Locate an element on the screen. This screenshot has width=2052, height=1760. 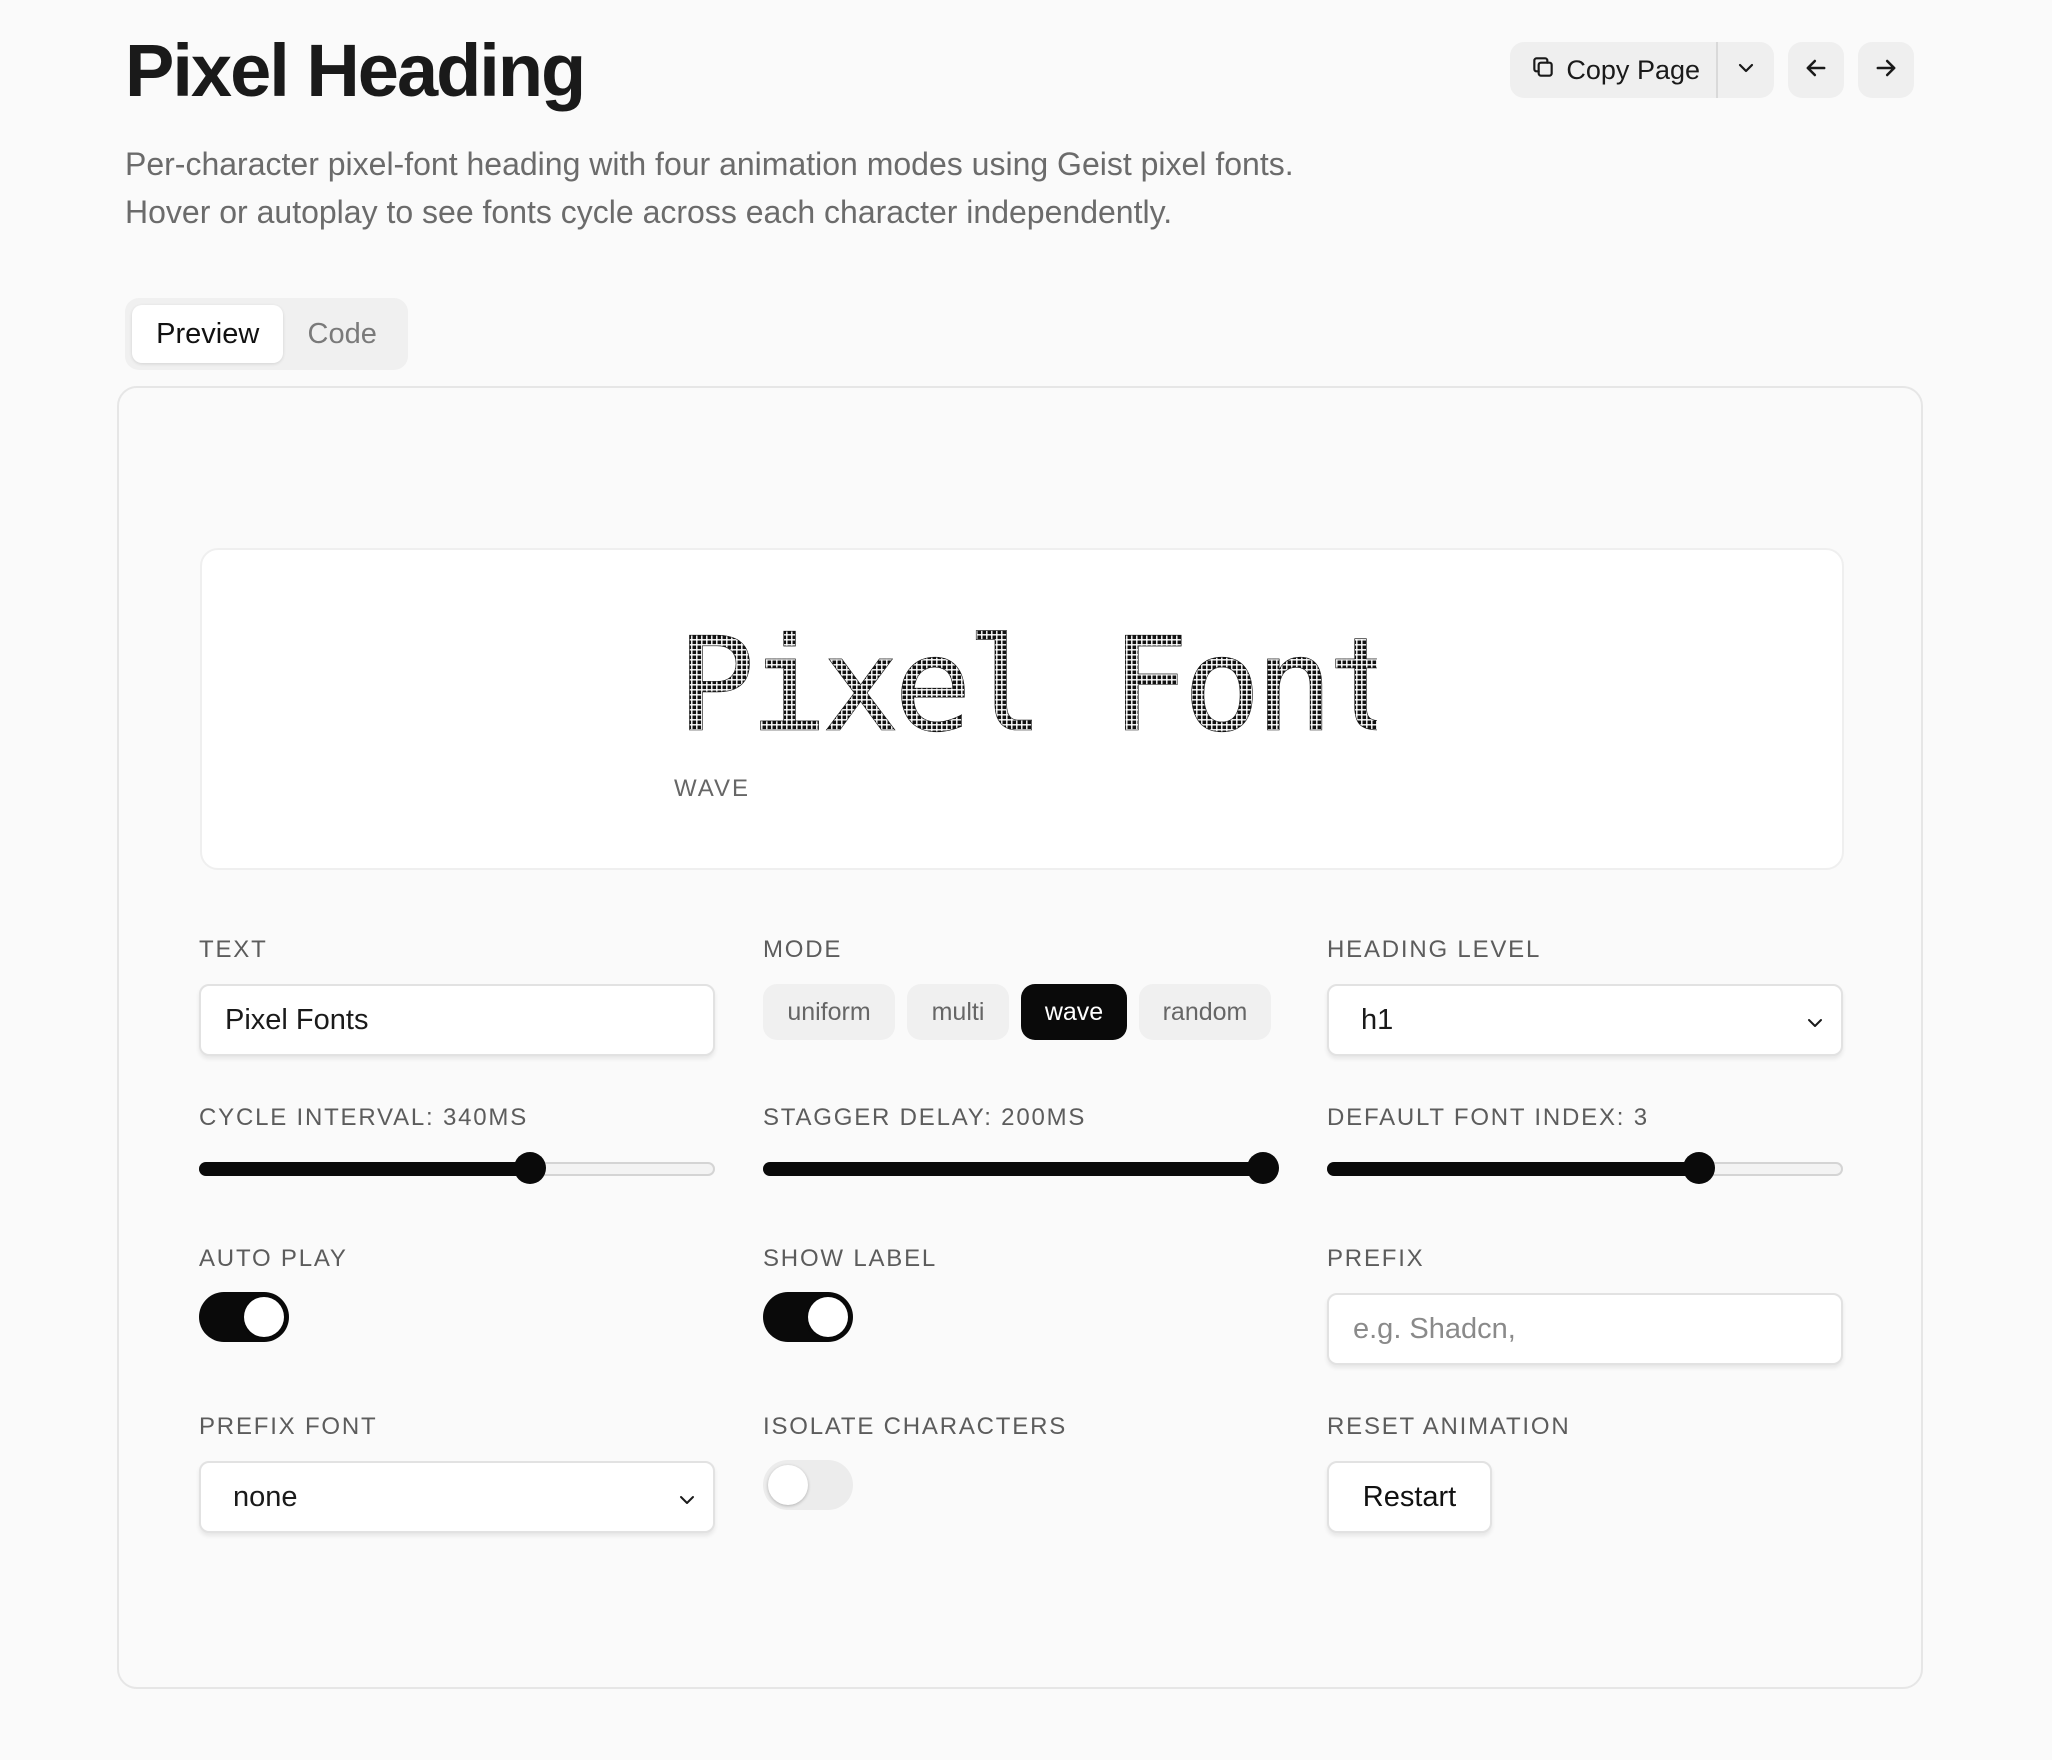
mode-option-multi: multi is located at coordinates (958, 1012).